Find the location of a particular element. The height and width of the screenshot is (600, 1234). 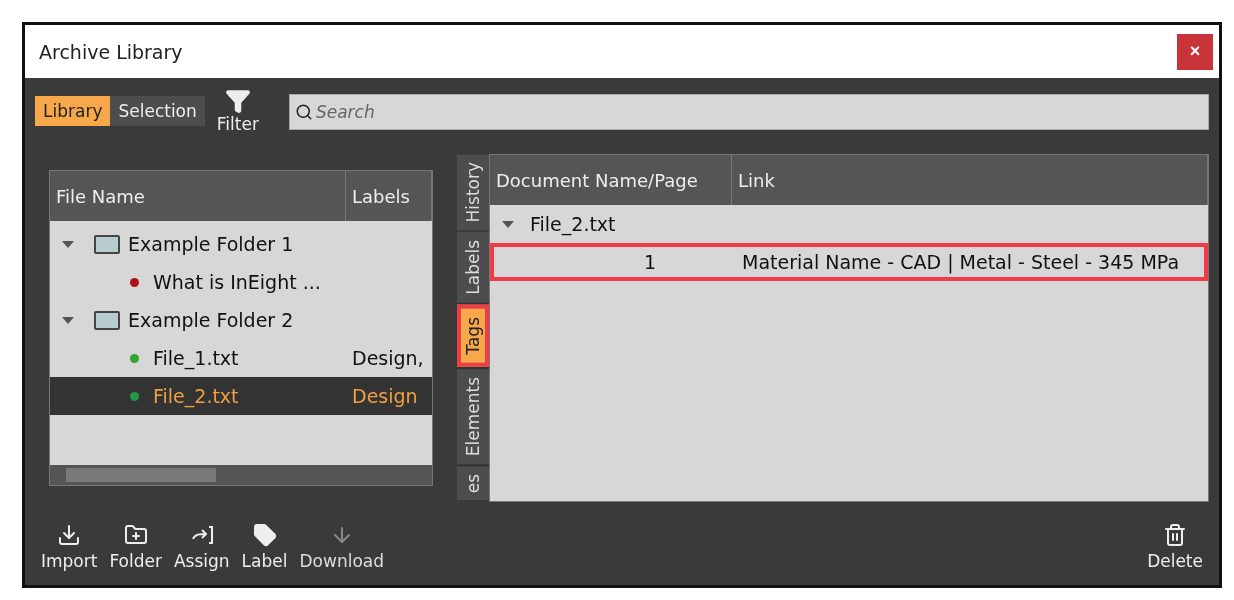

label-button: Label is located at coordinates (264, 547).